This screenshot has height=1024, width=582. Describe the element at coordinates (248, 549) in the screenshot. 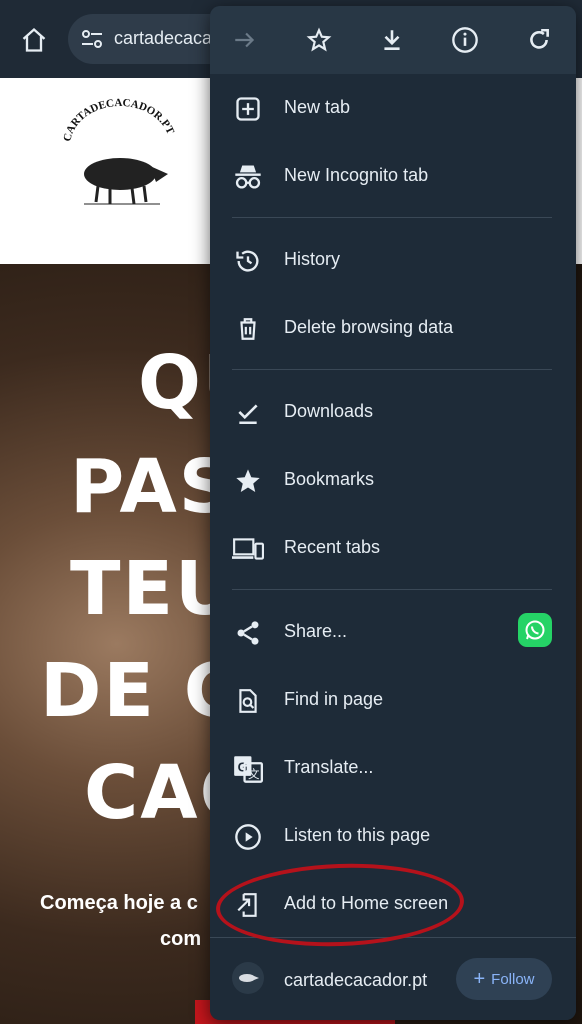

I see `devices-icon` at that location.